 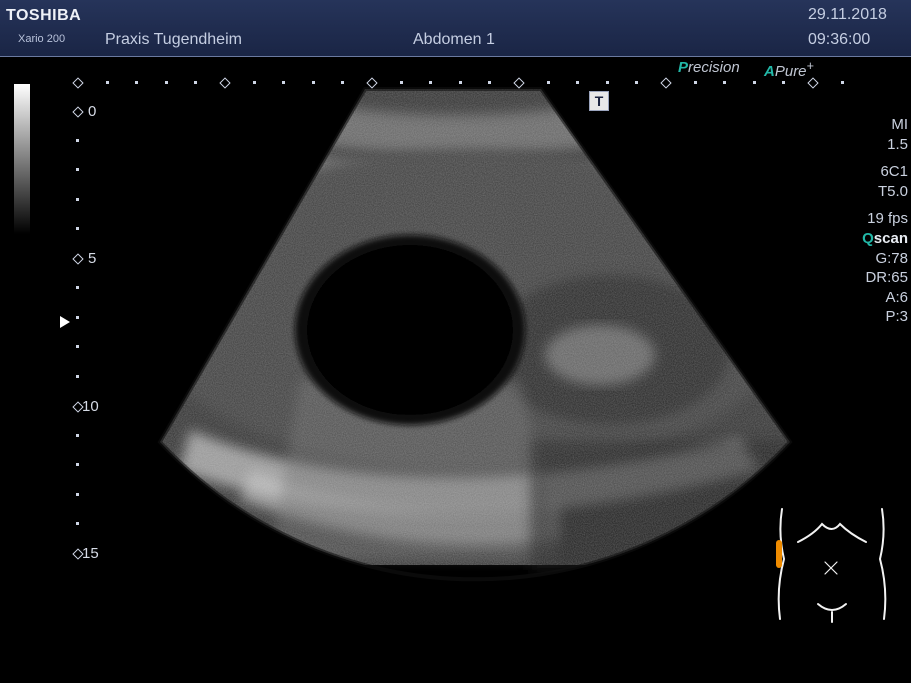 What do you see at coordinates (887, 219) in the screenshot?
I see `frame-rate: 19 fps` at bounding box center [887, 219].